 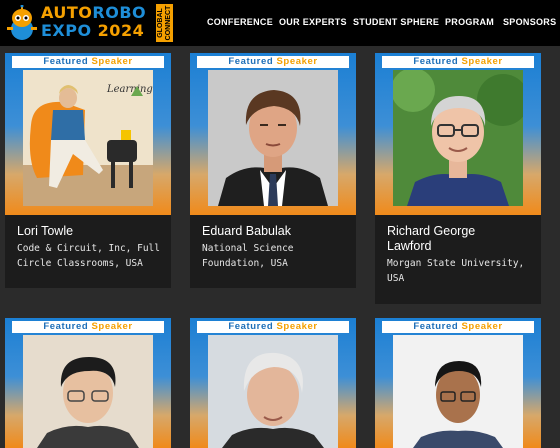 I want to click on logo-robo: ROBO, so click(x=119, y=12).